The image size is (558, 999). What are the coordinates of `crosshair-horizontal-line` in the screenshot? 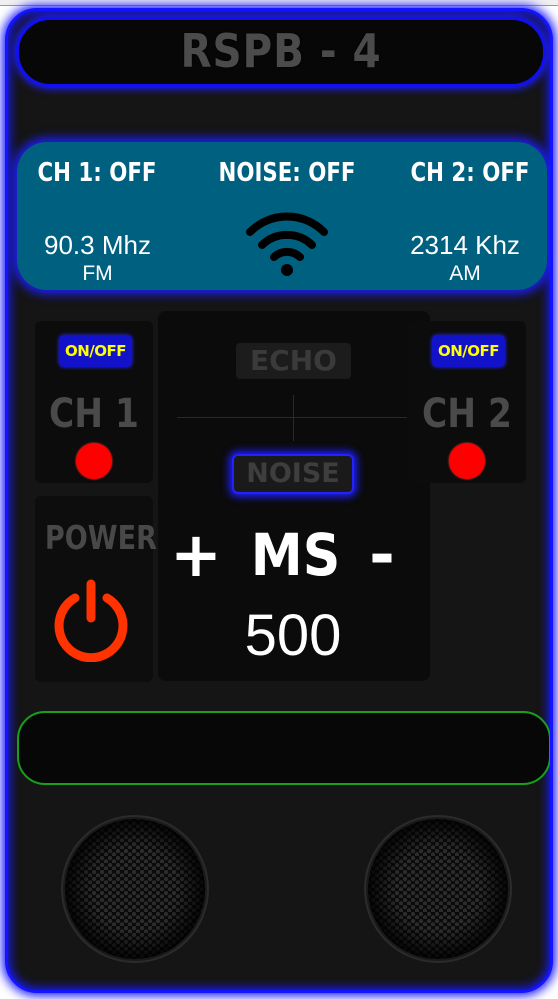 It's located at (292, 417).